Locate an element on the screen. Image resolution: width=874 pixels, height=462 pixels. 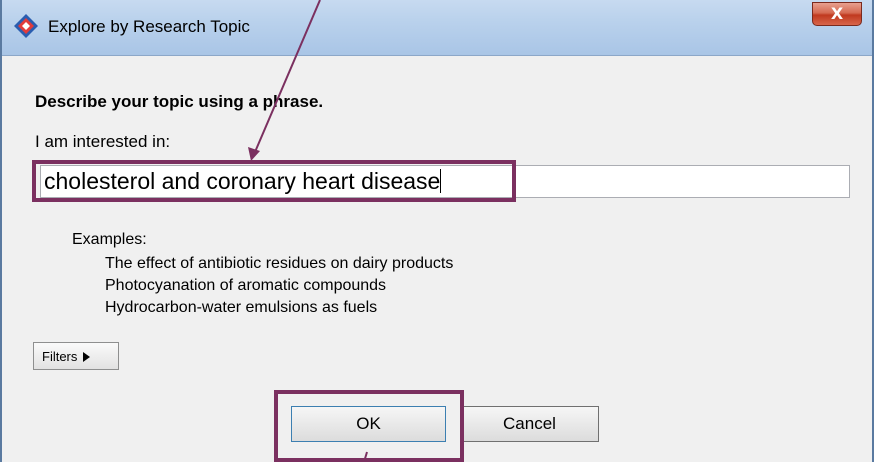
example-item: Hydrocarbon-water emulsions as fuels is located at coordinates (241, 307).